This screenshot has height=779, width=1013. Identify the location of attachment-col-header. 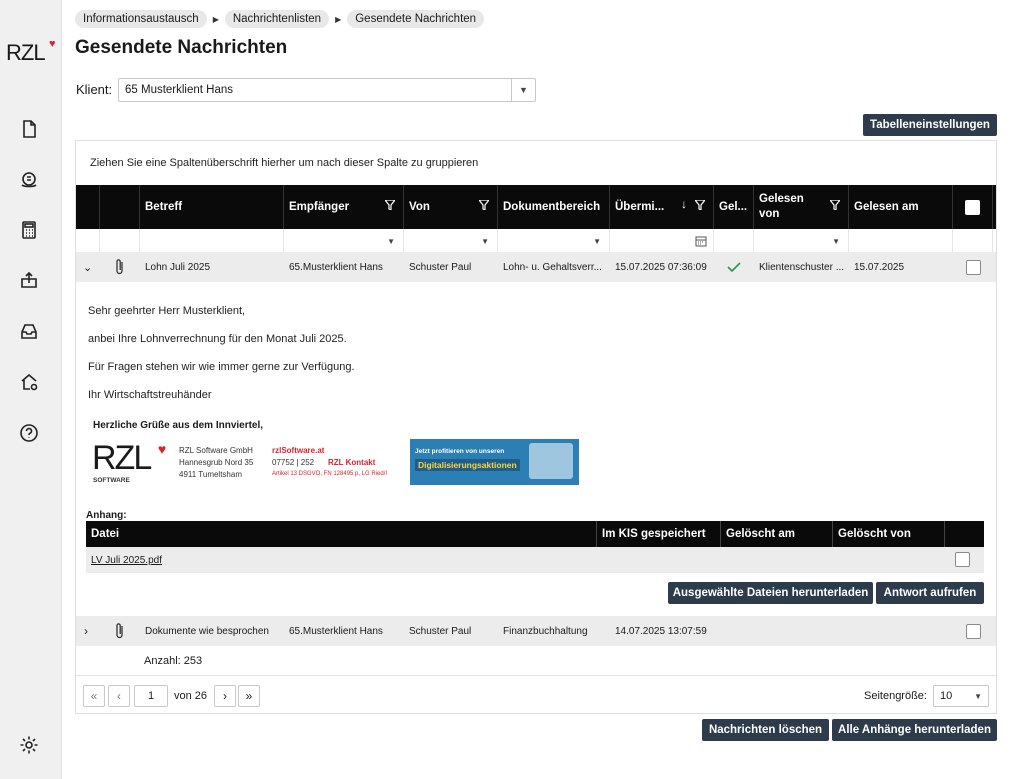
(120, 207).